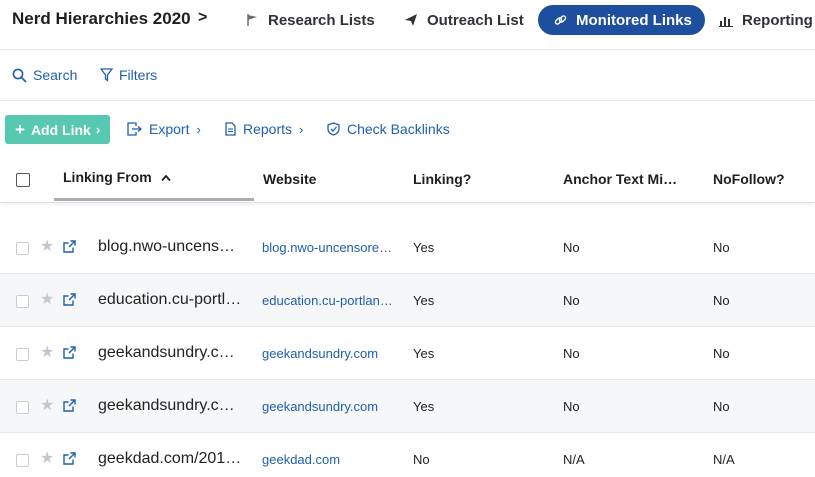  Describe the element at coordinates (724, 459) in the screenshot. I see `cell-nofollow: N/A` at that location.